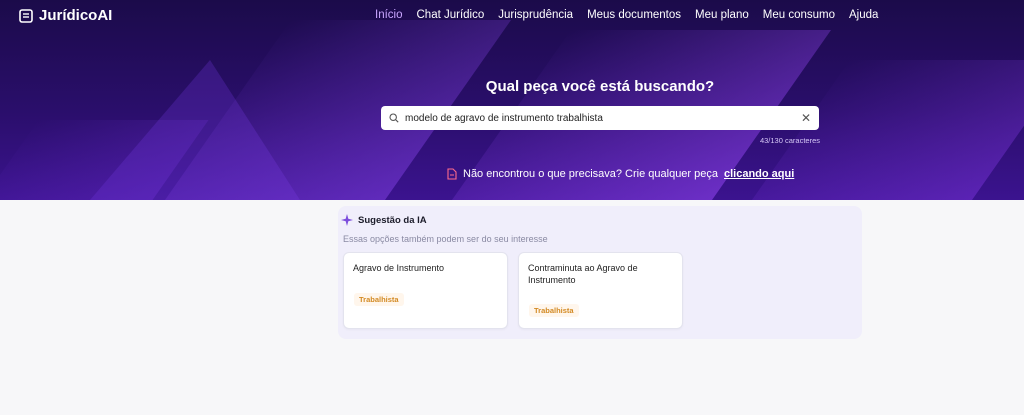 The height and width of the screenshot is (415, 1024). I want to click on document-icon, so click(452, 174).